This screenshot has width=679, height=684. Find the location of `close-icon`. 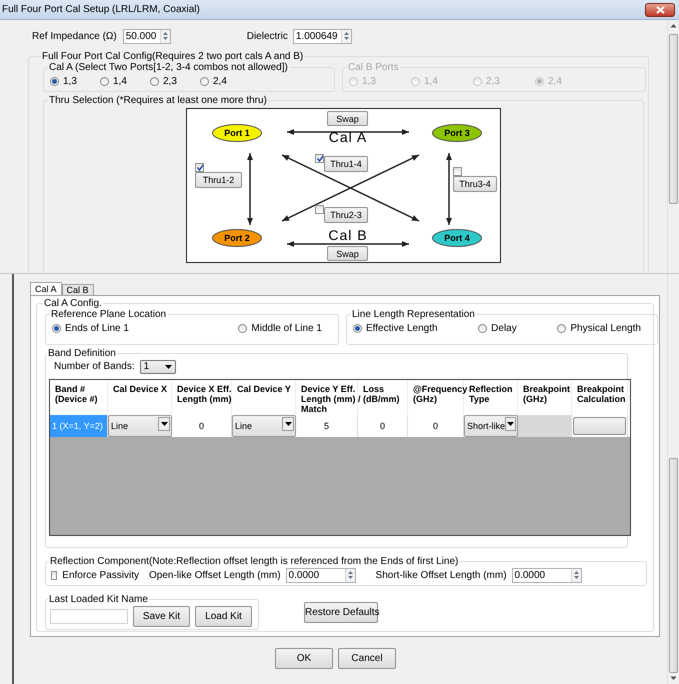

close-icon is located at coordinates (660, 10).